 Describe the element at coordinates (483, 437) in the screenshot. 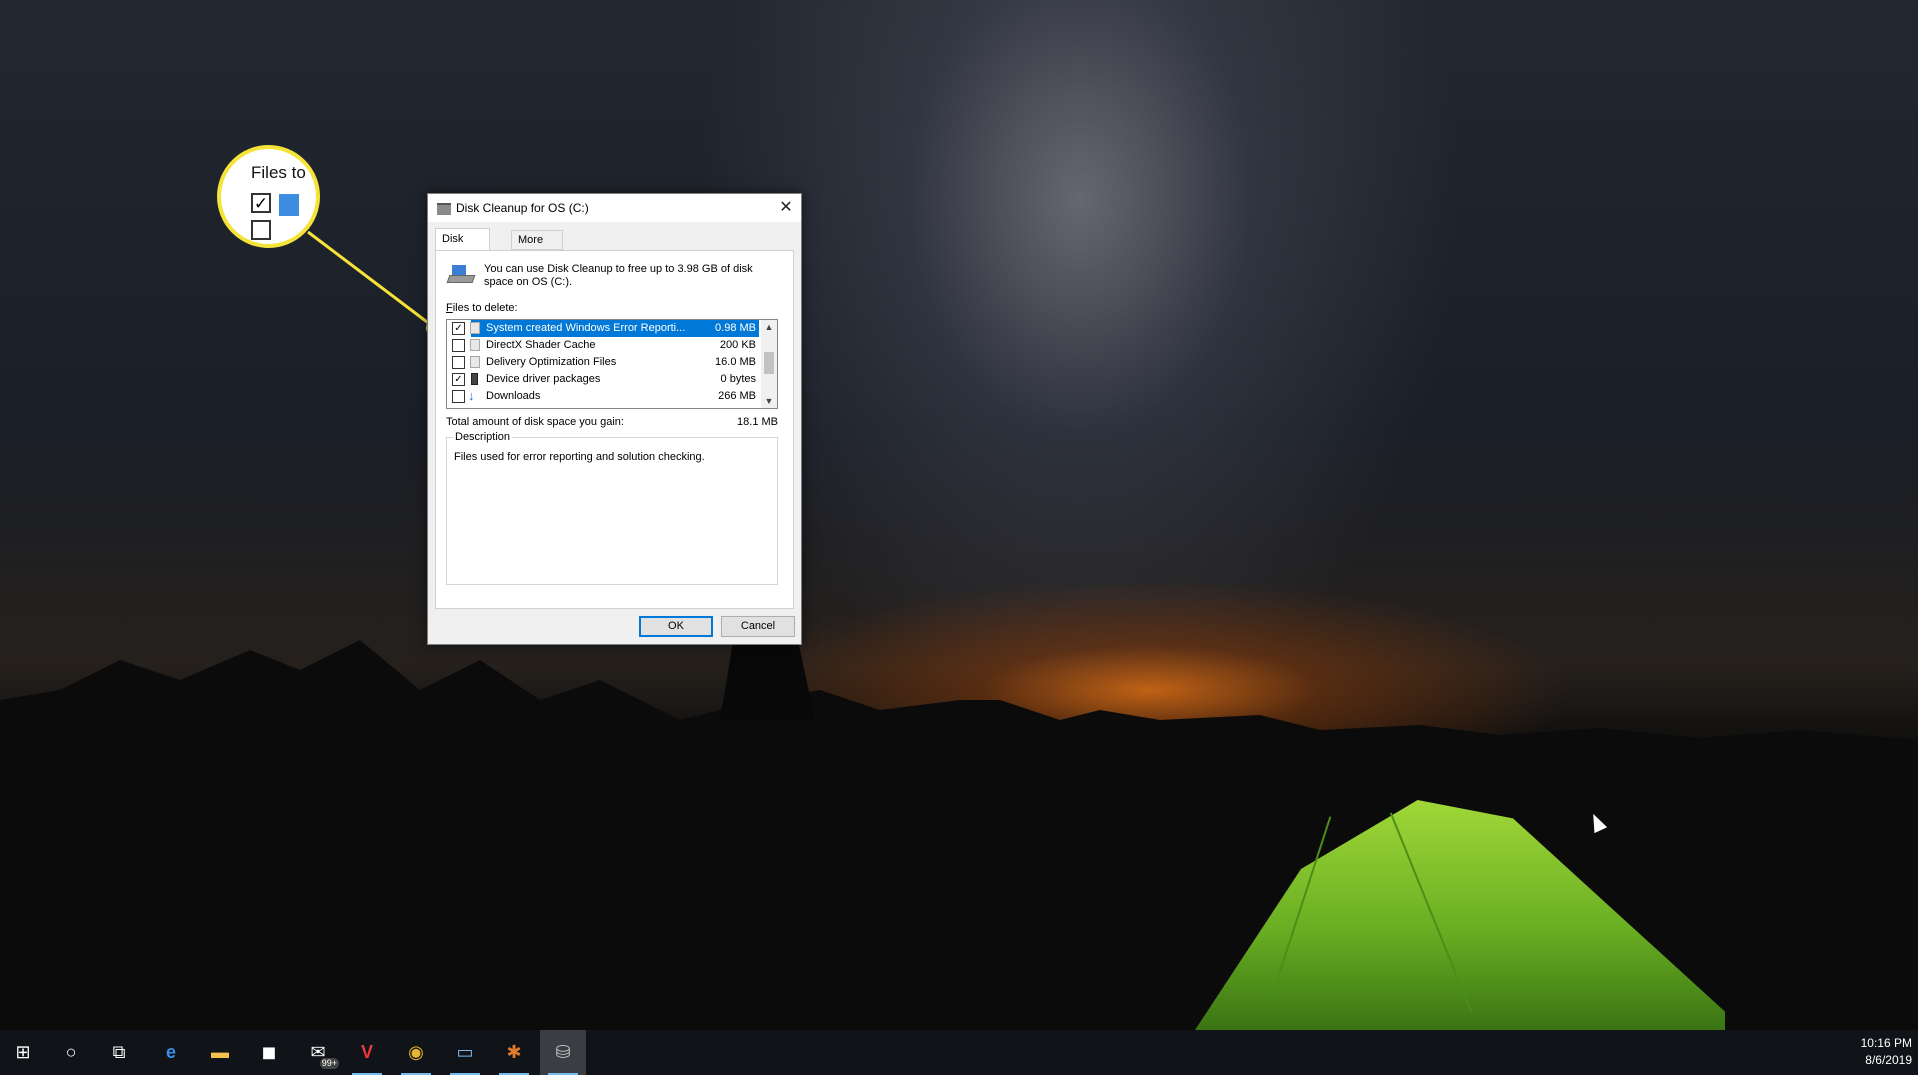

I see `description-legend: Description` at that location.